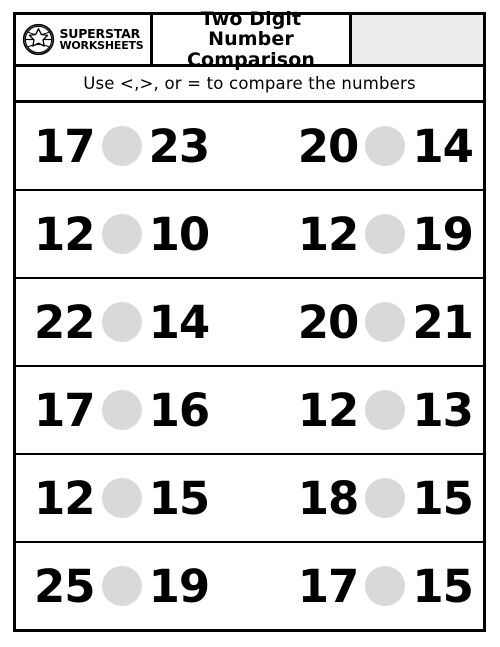 This screenshot has width=500, height=647. I want to click on problem-item: 12 13, so click(386, 410).